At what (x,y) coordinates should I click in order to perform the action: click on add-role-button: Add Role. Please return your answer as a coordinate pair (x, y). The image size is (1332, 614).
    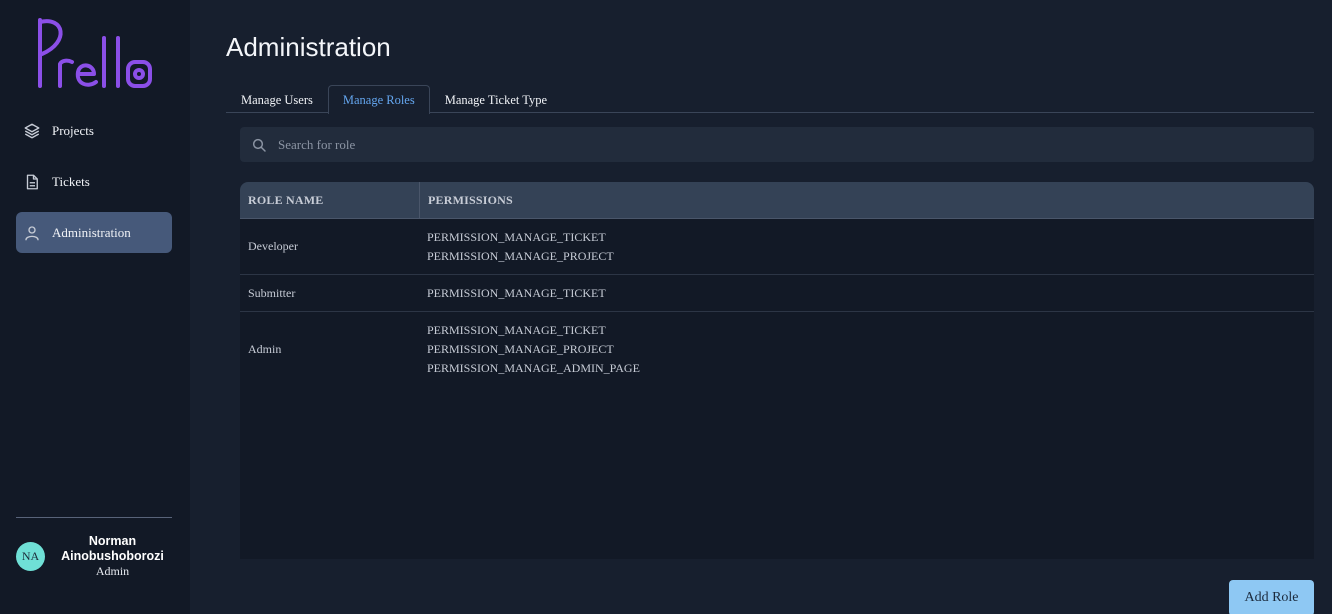
    Looking at the image, I should click on (1271, 597).